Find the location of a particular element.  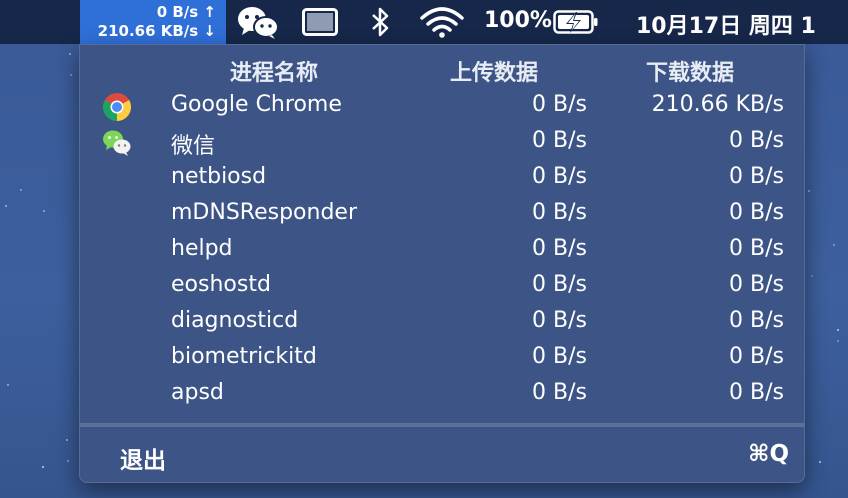

chrome-icon is located at coordinates (117, 107).